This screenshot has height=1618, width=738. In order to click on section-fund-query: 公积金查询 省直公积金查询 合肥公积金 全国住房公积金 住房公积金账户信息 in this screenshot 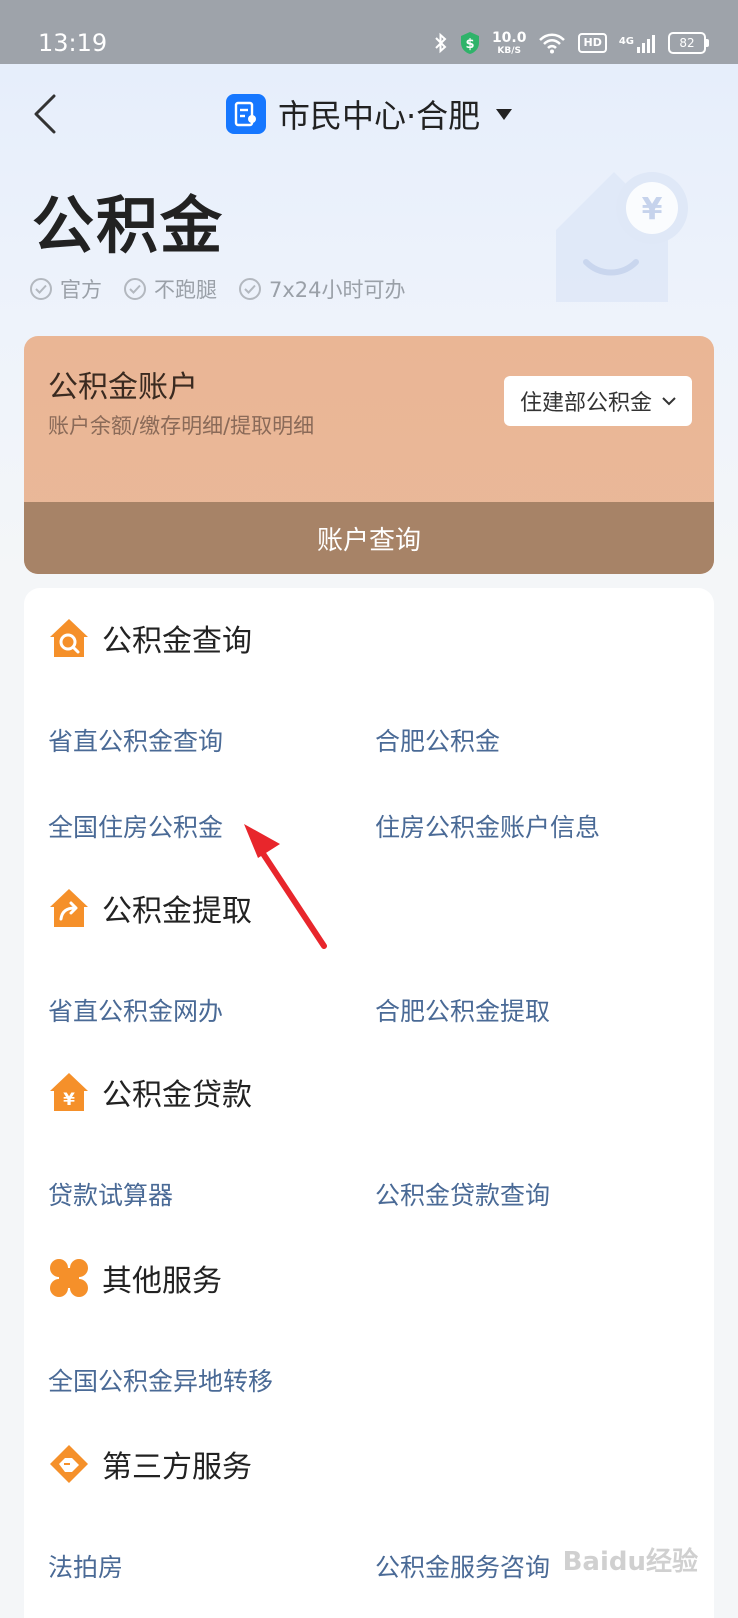, I will do `click(373, 728)`.